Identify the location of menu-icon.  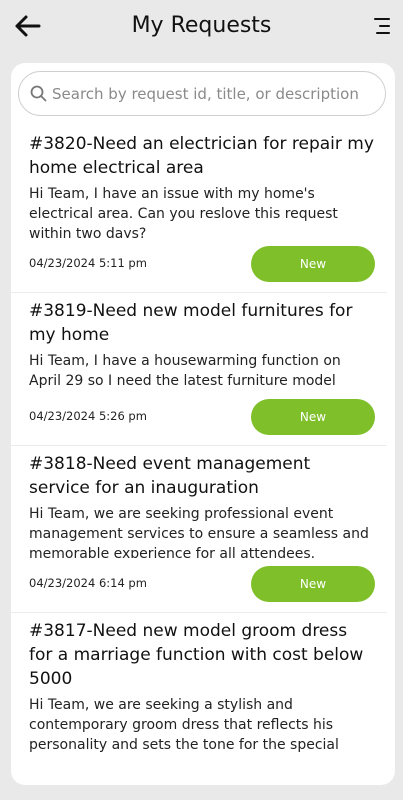
(382, 26).